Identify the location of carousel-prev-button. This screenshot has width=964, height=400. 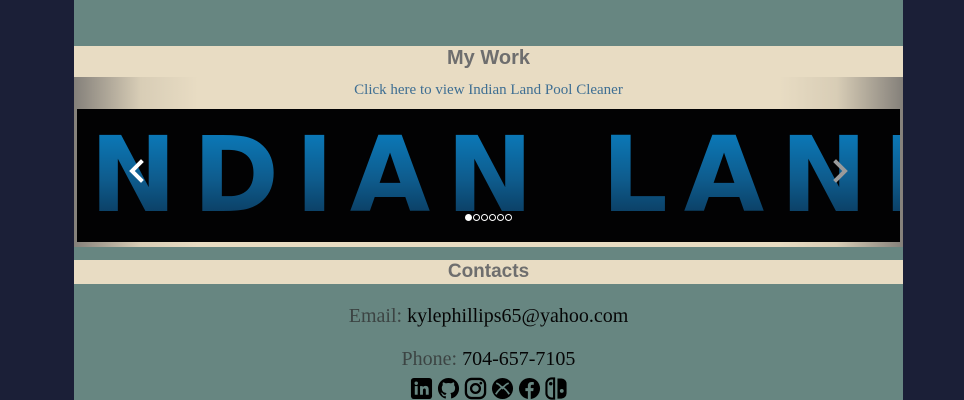
(137, 171).